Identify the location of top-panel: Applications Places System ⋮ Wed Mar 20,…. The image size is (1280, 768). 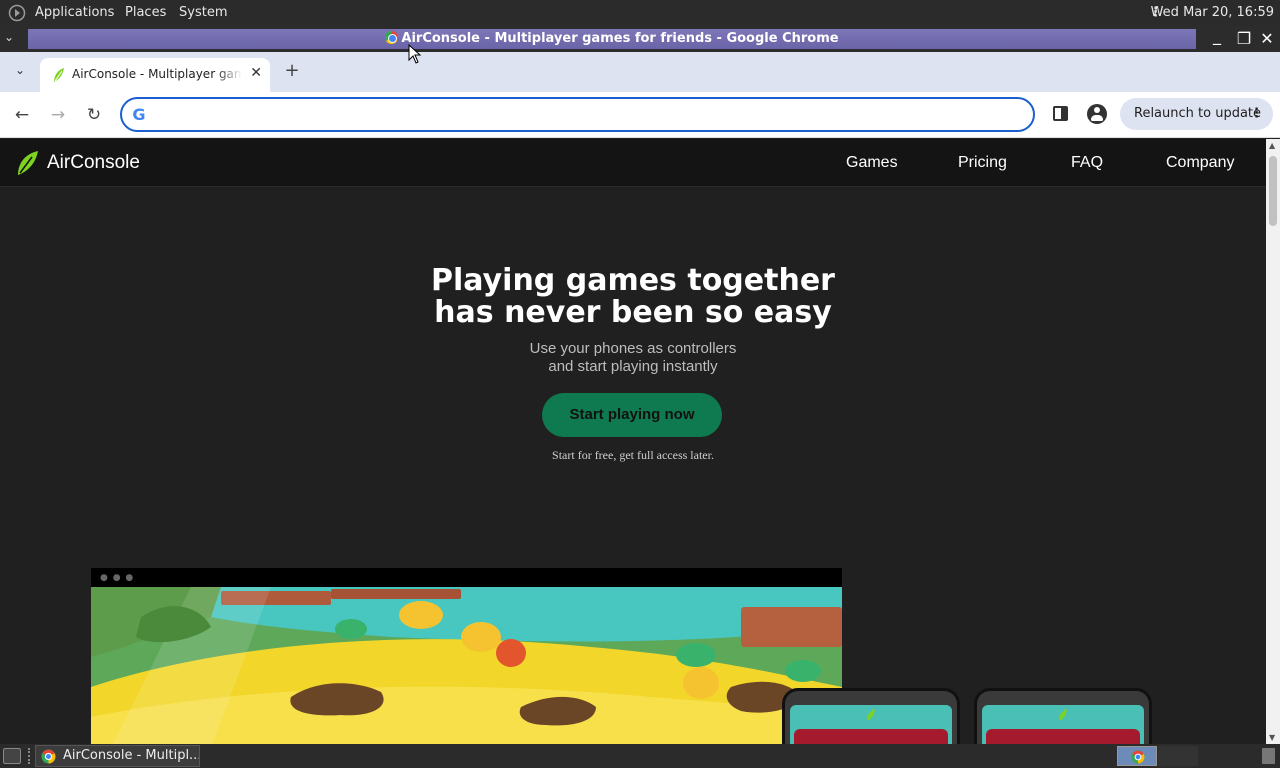
(640, 13).